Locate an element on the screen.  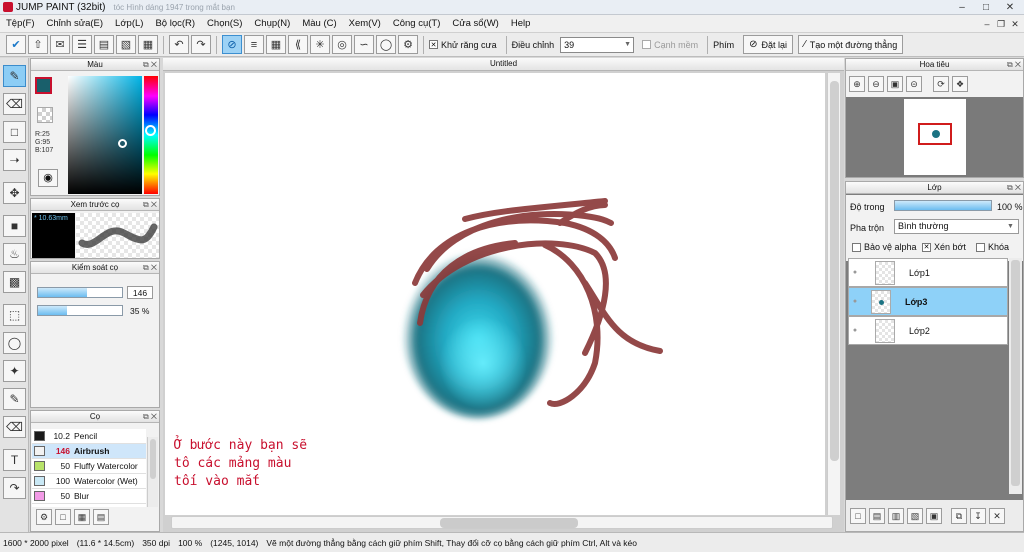
opacity-slider is located at coordinates (80, 310).